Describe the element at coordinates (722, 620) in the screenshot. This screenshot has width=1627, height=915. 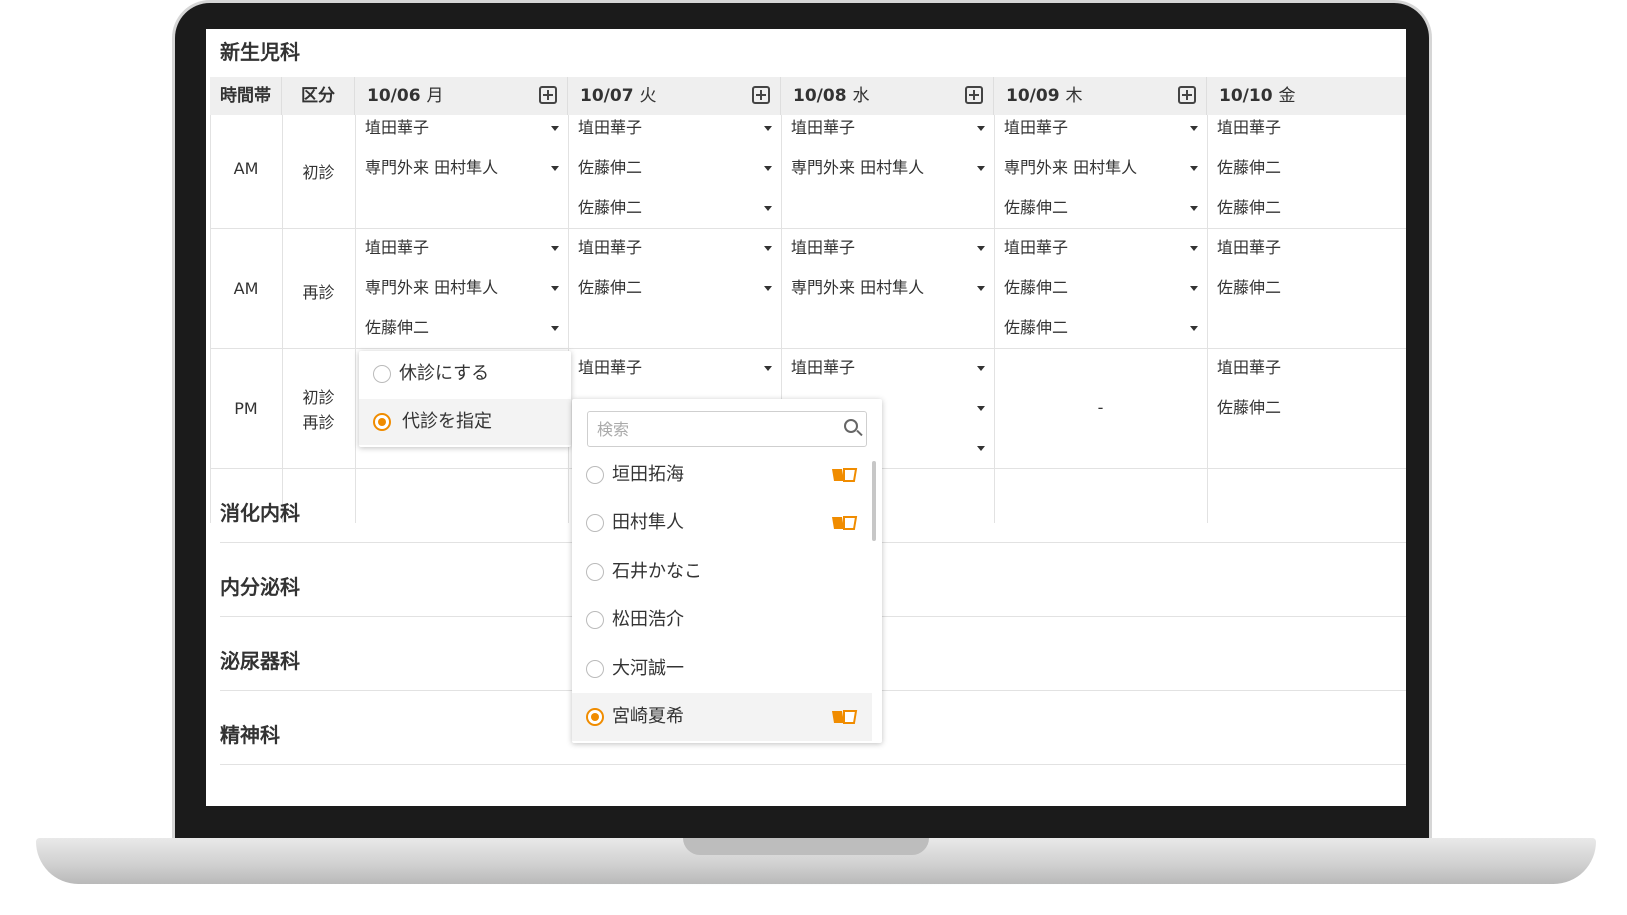
I see `doctor-option: 松田浩介` at that location.